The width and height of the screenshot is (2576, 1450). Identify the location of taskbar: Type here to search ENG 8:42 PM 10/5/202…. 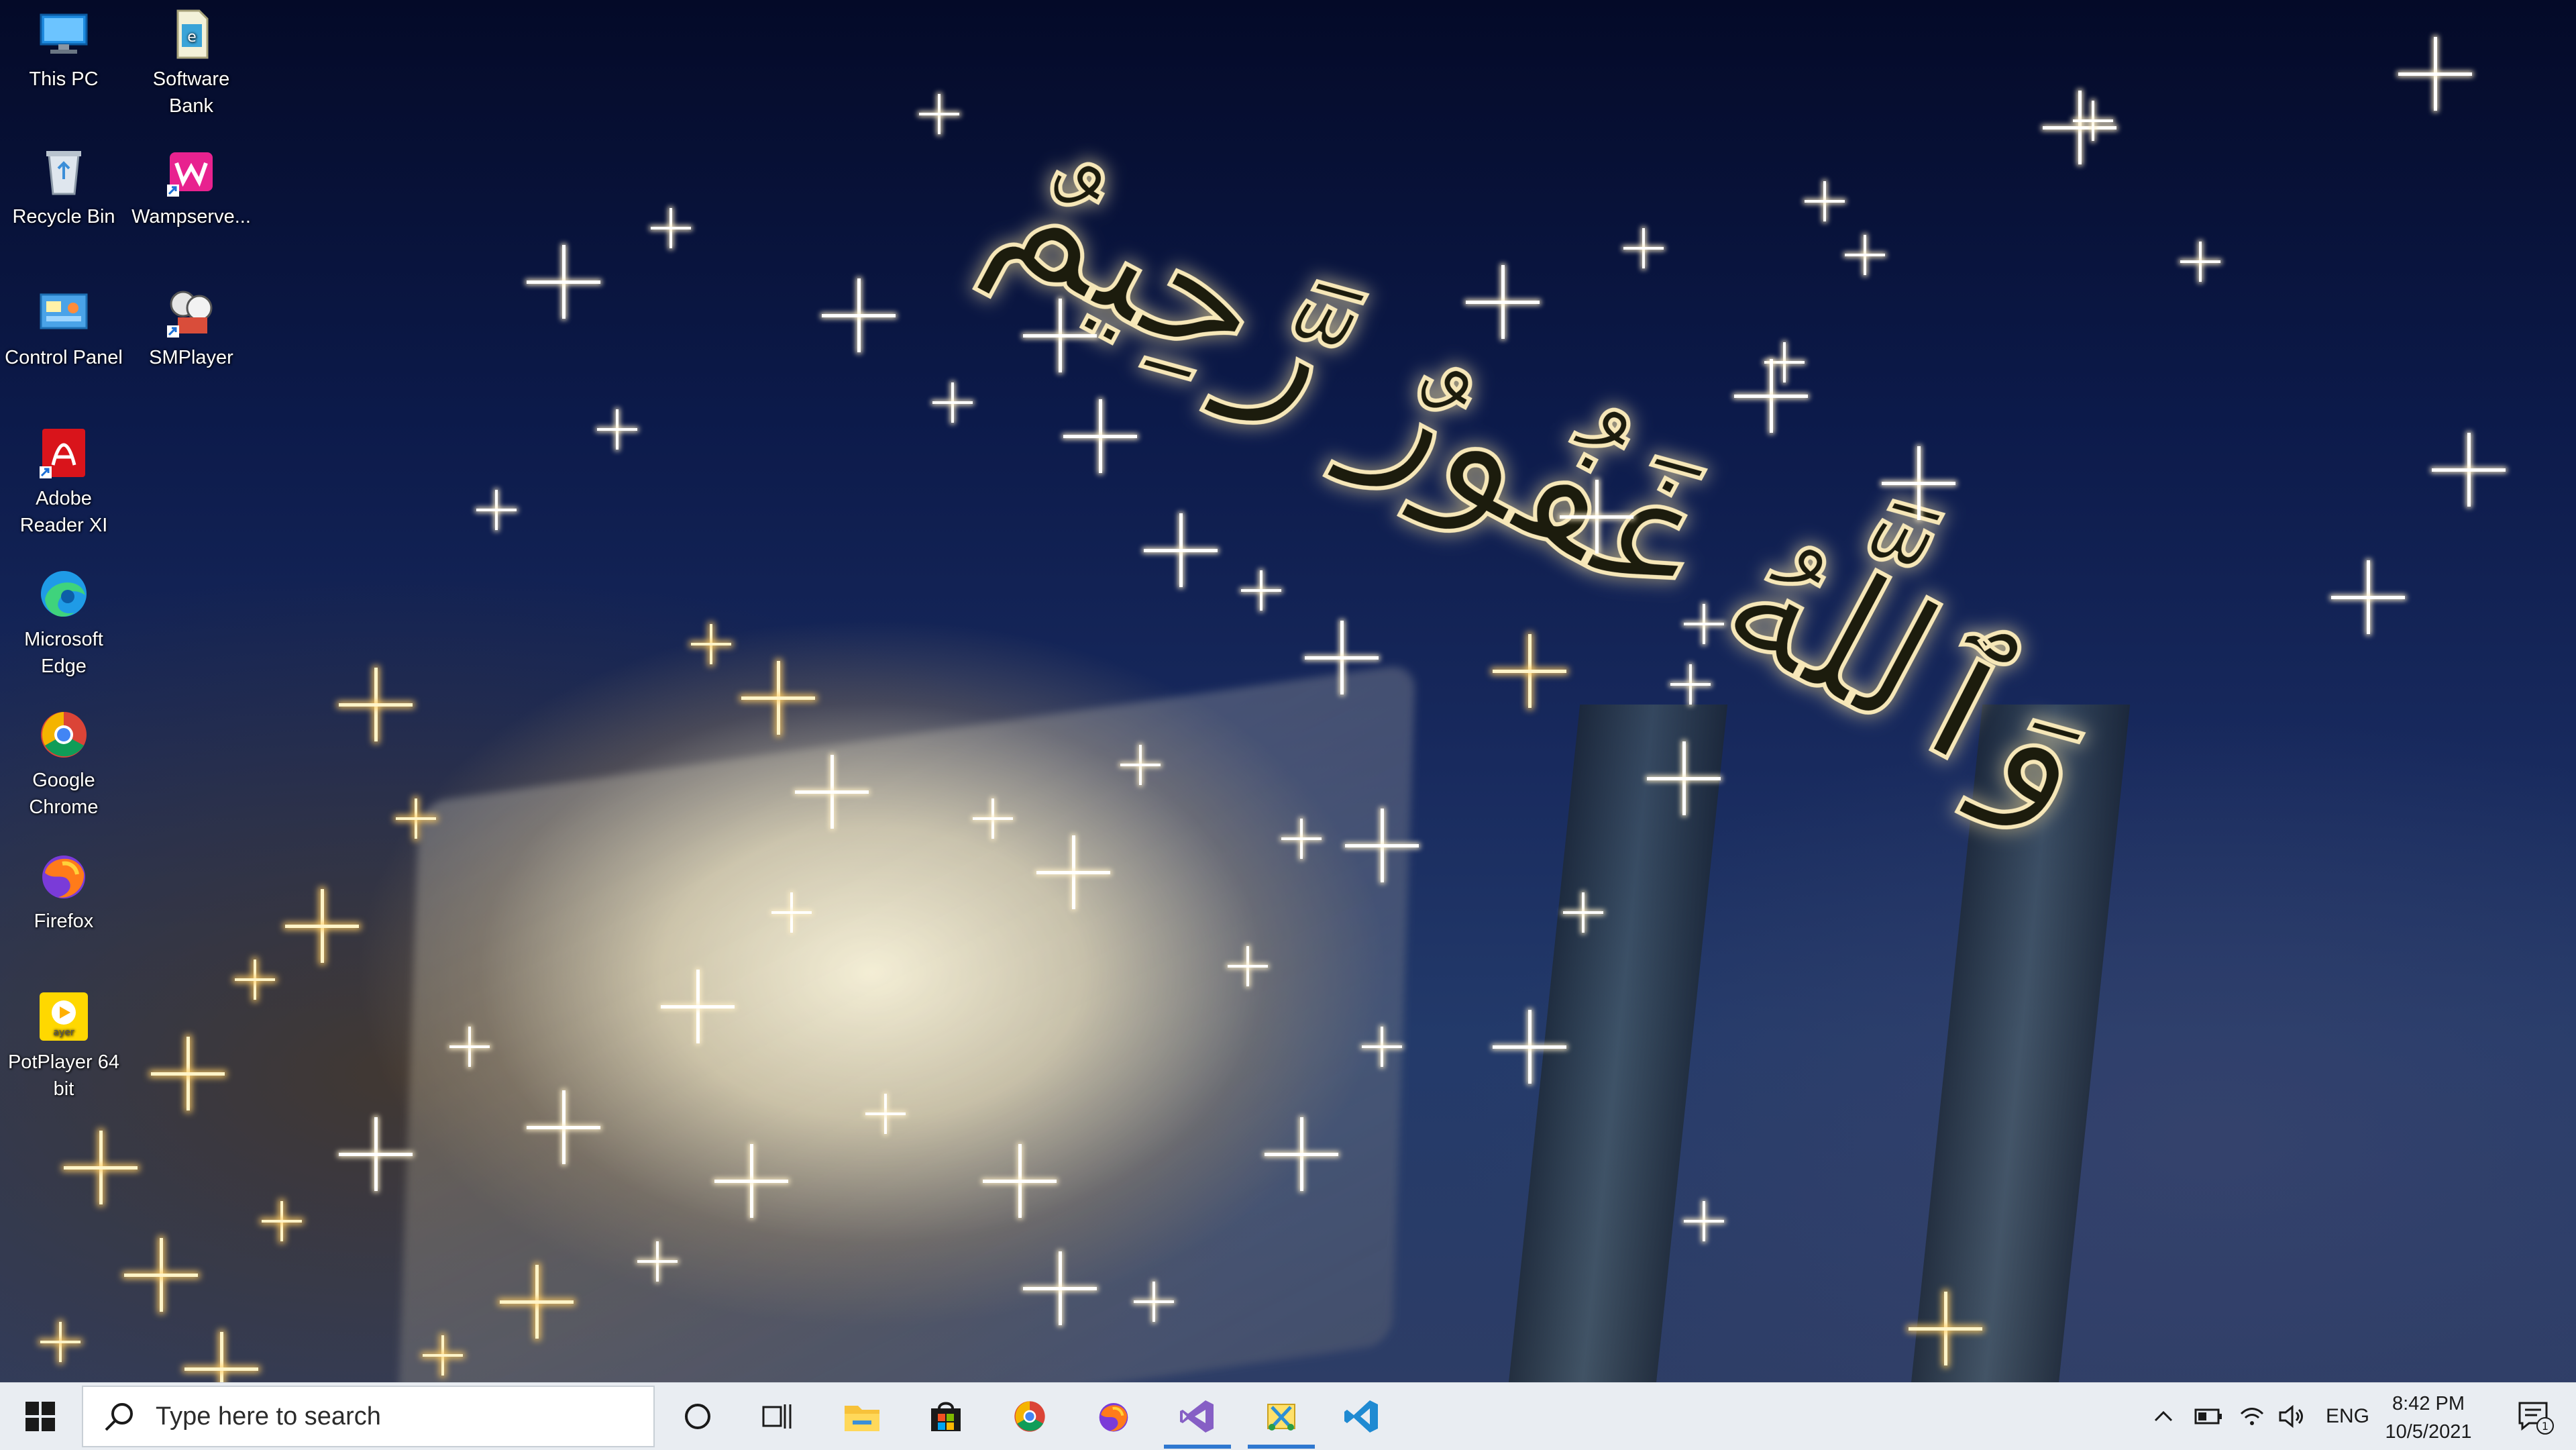
(1288, 1416).